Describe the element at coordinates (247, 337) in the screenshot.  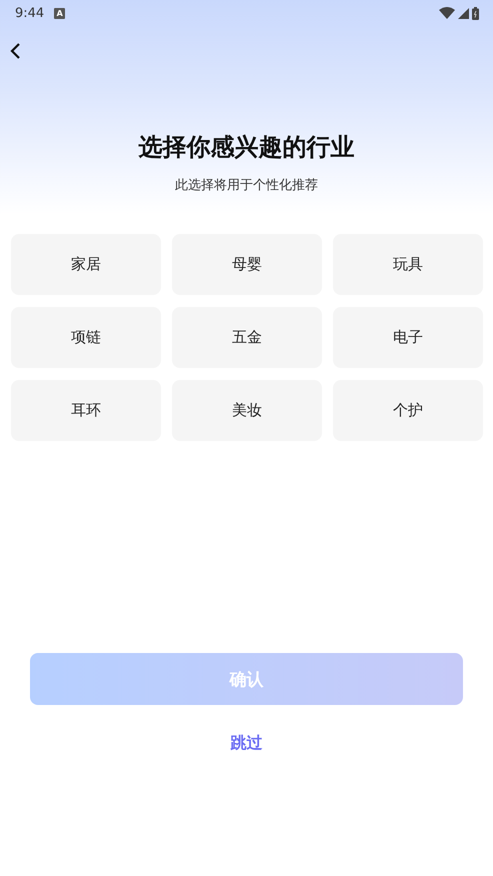
I see `industry-option: 五金` at that location.